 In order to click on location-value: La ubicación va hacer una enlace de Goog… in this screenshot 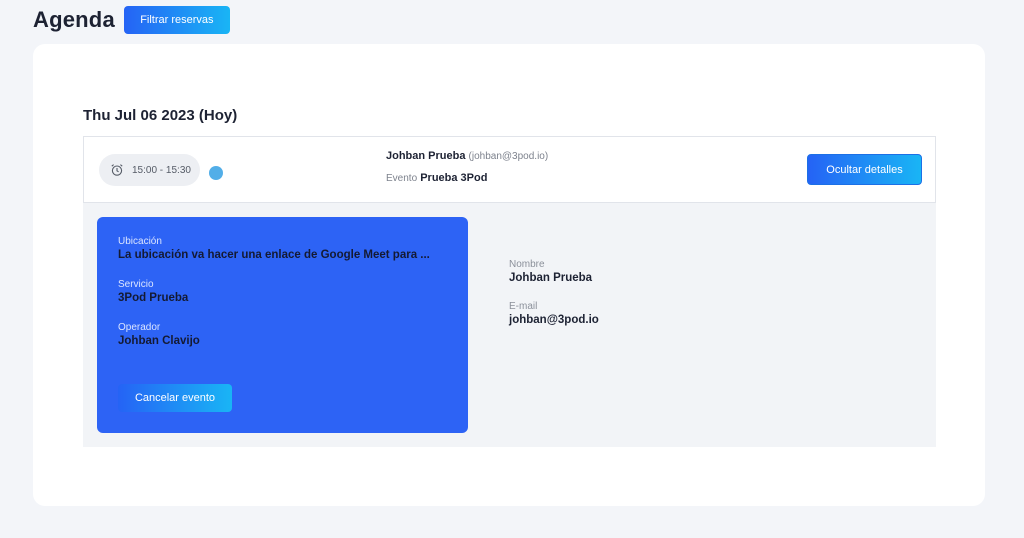, I will do `click(274, 255)`.